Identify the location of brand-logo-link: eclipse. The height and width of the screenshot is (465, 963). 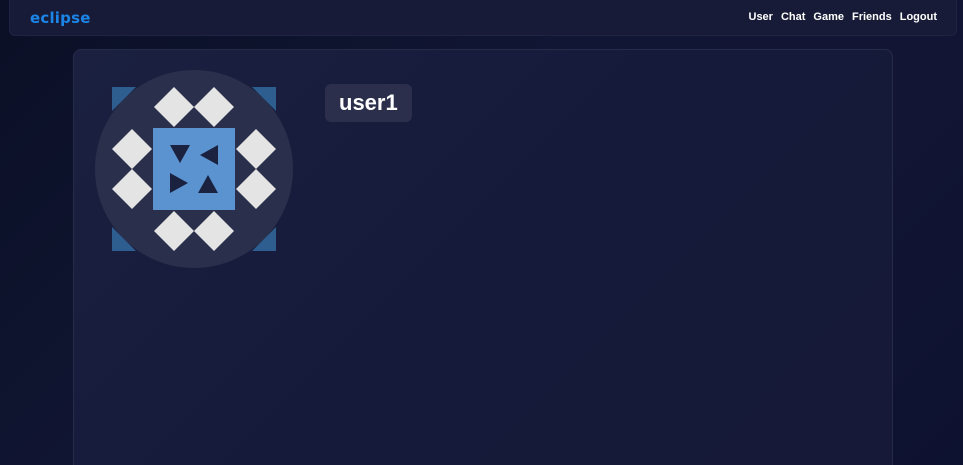
(60, 18).